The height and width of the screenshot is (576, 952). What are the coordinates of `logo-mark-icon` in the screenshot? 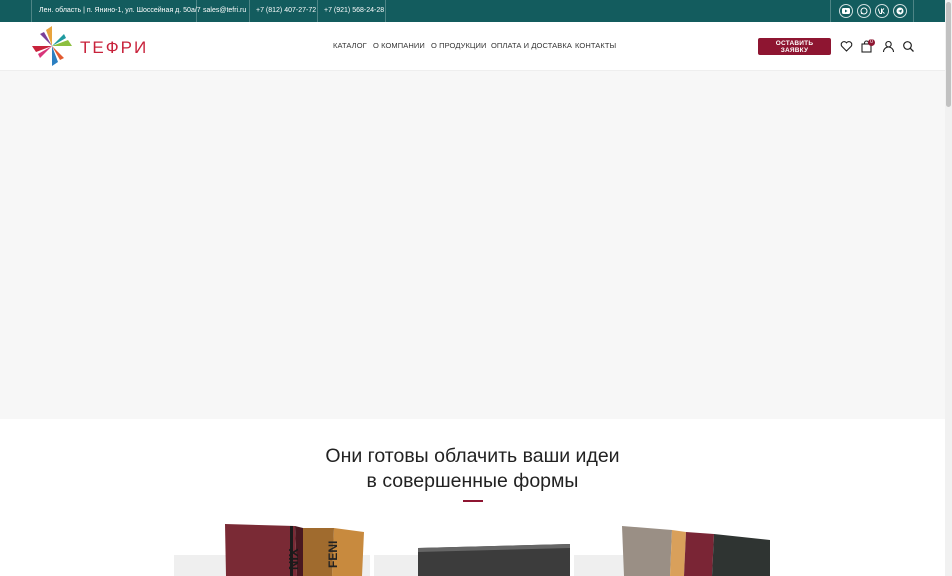 It's located at (52, 46).